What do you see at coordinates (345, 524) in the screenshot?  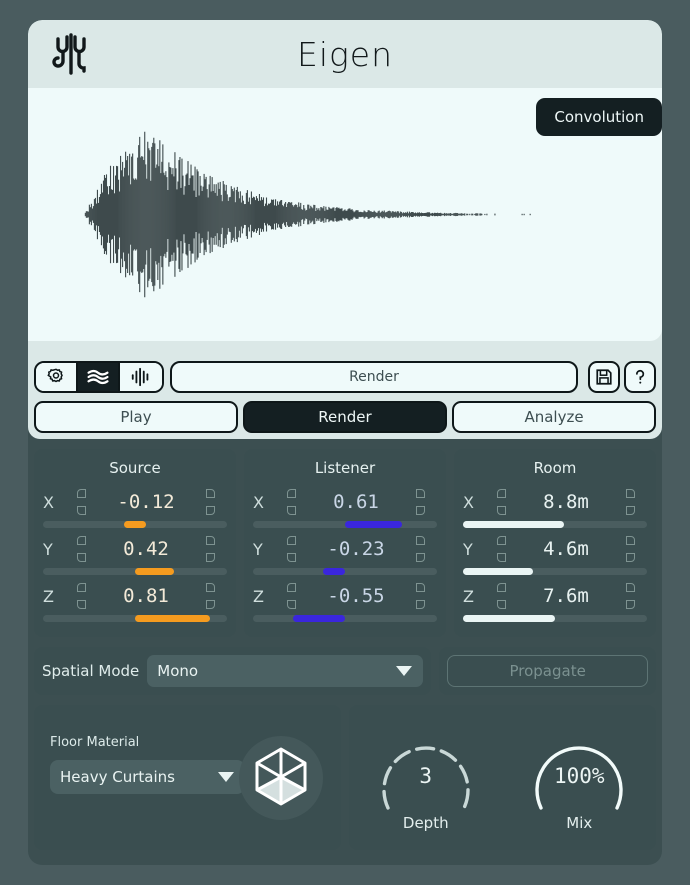 I see `listener-x-slider` at bounding box center [345, 524].